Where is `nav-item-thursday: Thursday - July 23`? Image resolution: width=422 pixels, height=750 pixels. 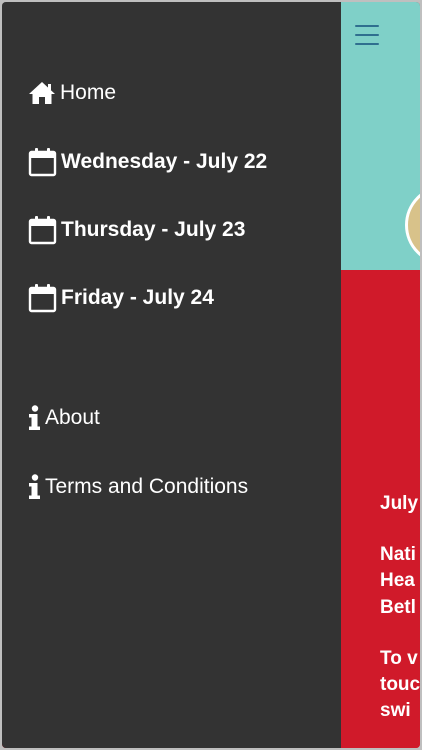 nav-item-thursday: Thursday - July 23 is located at coordinates (136, 230).